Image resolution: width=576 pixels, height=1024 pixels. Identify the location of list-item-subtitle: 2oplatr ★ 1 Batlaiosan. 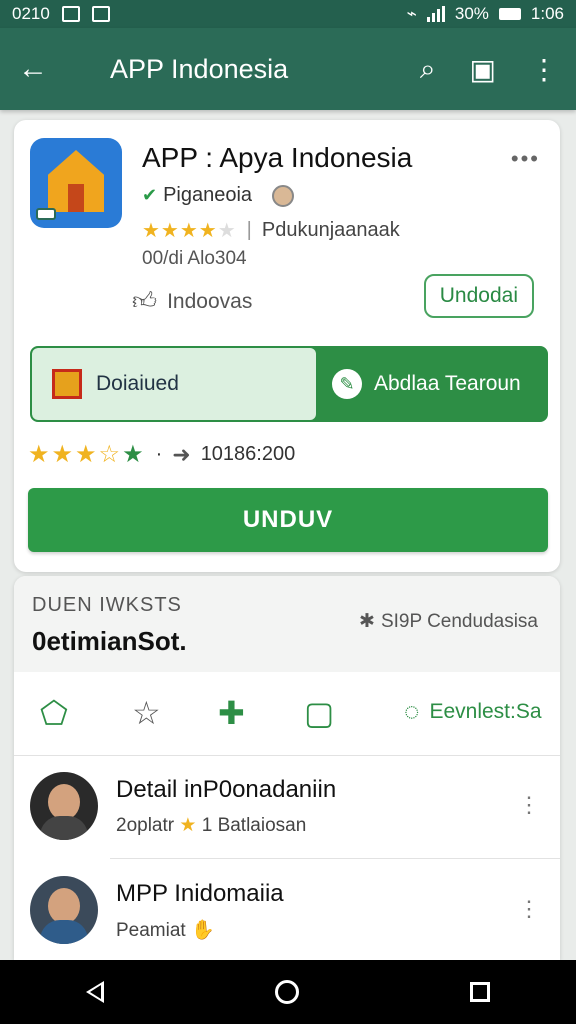
(211, 825).